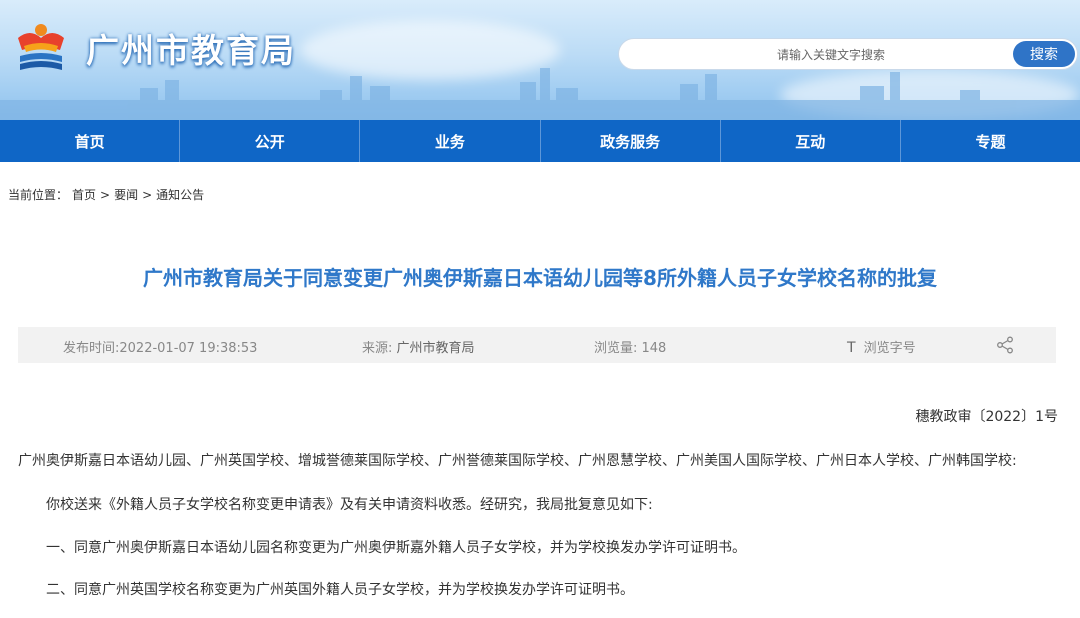 The image size is (1080, 618). What do you see at coordinates (831, 55) in the screenshot?
I see `search-input` at bounding box center [831, 55].